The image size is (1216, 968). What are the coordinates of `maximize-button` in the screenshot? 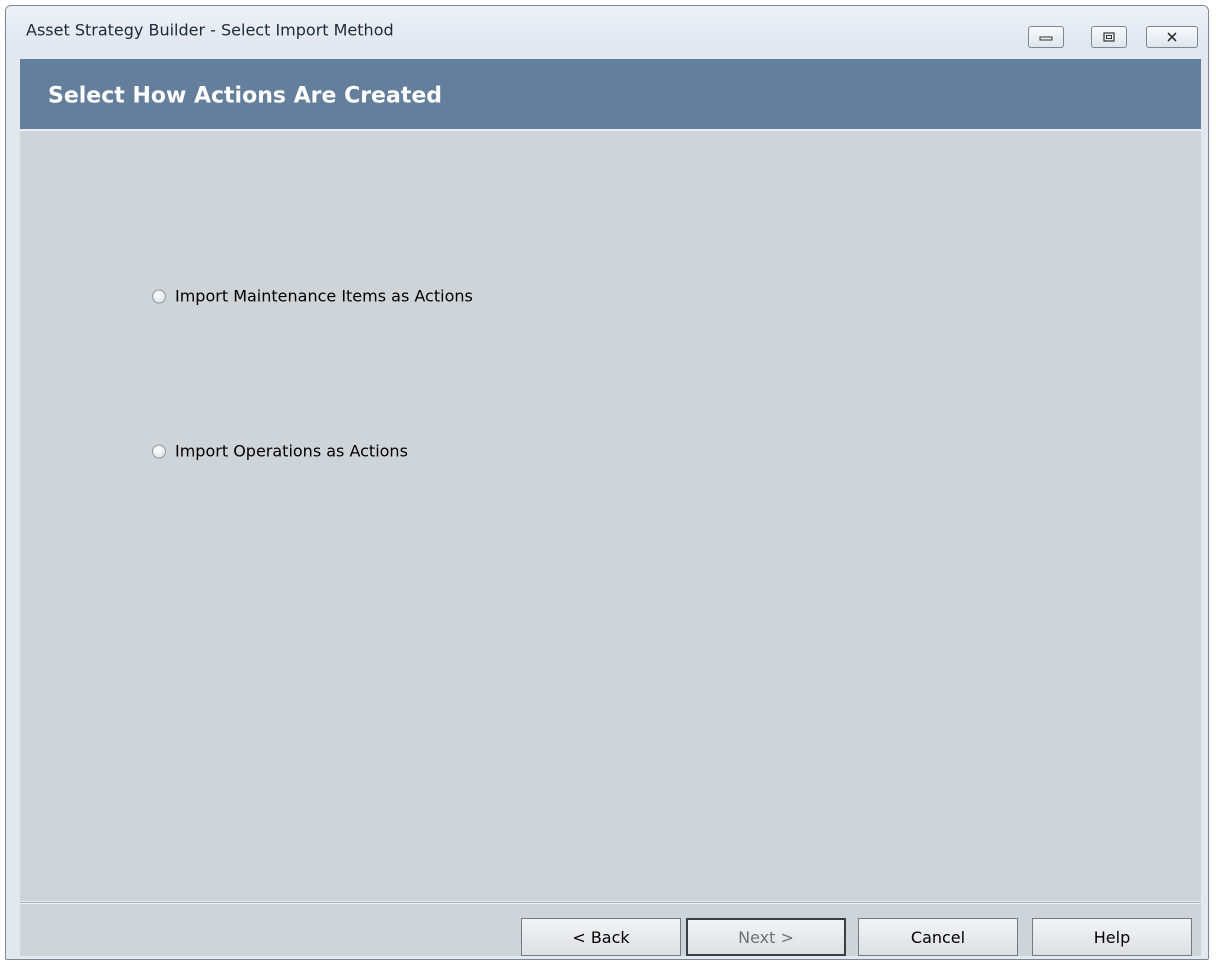 It's located at (1109, 37).